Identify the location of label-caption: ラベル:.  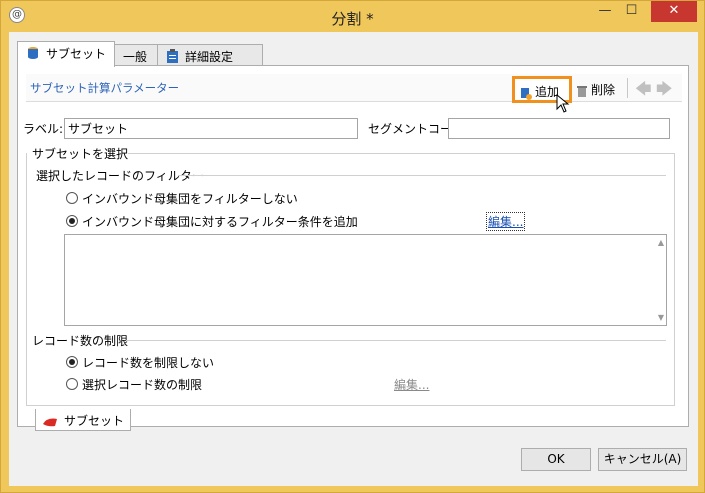
(43, 129).